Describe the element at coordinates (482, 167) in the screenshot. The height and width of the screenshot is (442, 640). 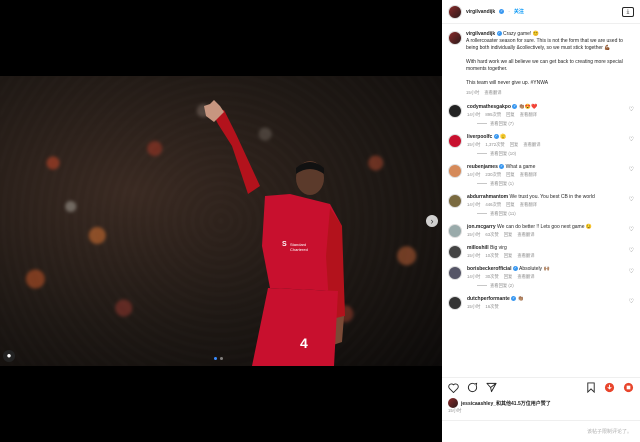
I see `commenter-username: reubenjames` at that location.